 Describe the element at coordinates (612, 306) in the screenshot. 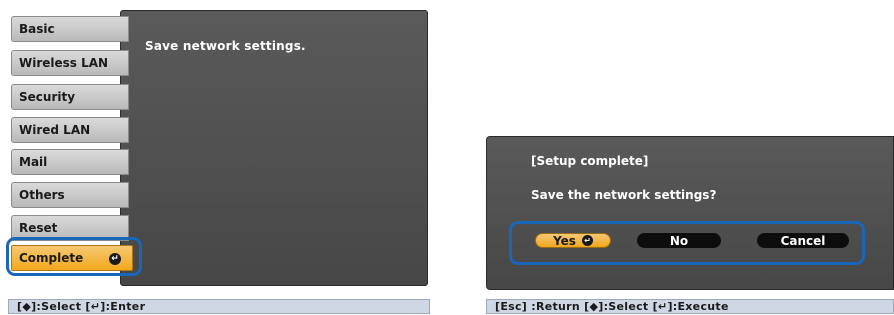

I see `hint-text: [Esc] :Return [◆]:Select [↵]:Execute` at that location.